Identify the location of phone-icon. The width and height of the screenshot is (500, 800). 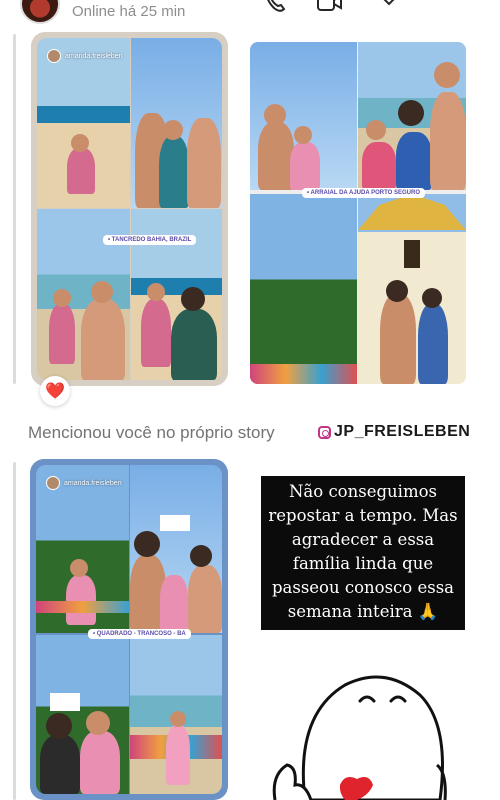
(275, 7).